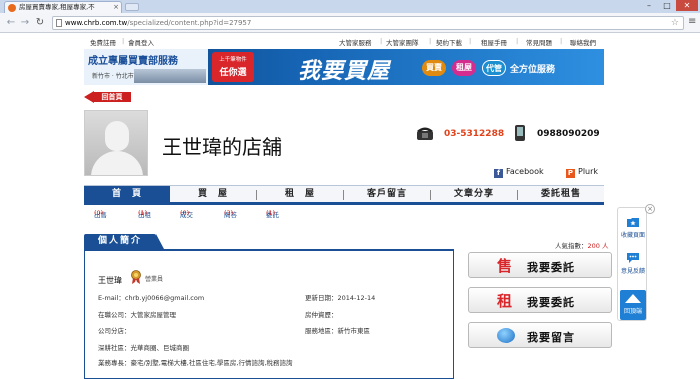  What do you see at coordinates (568, 134) in the screenshot?
I see `store-mobile: 0988090209` at bounding box center [568, 134].